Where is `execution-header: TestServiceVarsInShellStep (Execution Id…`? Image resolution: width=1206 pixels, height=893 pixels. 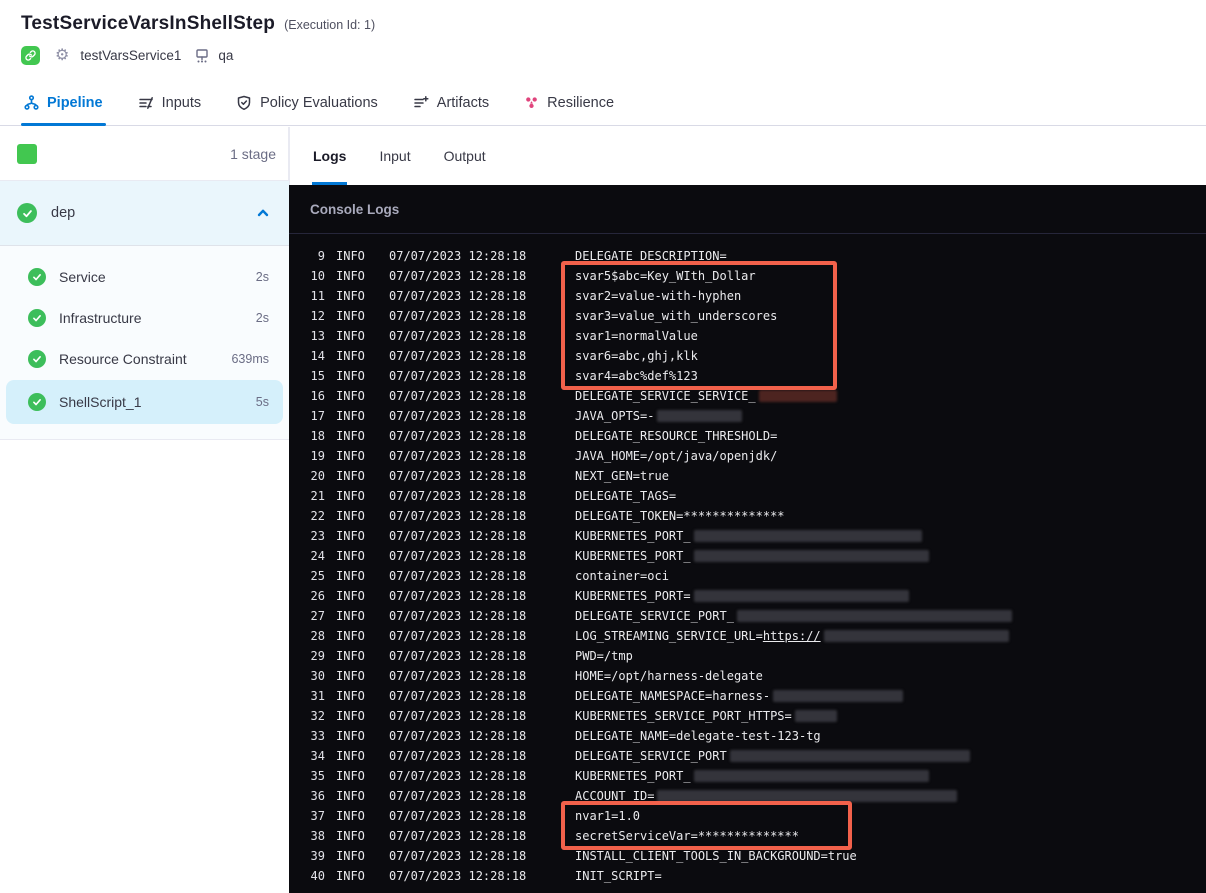
execution-header: TestServiceVarsInShellStep (Execution Id… is located at coordinates (603, 40).